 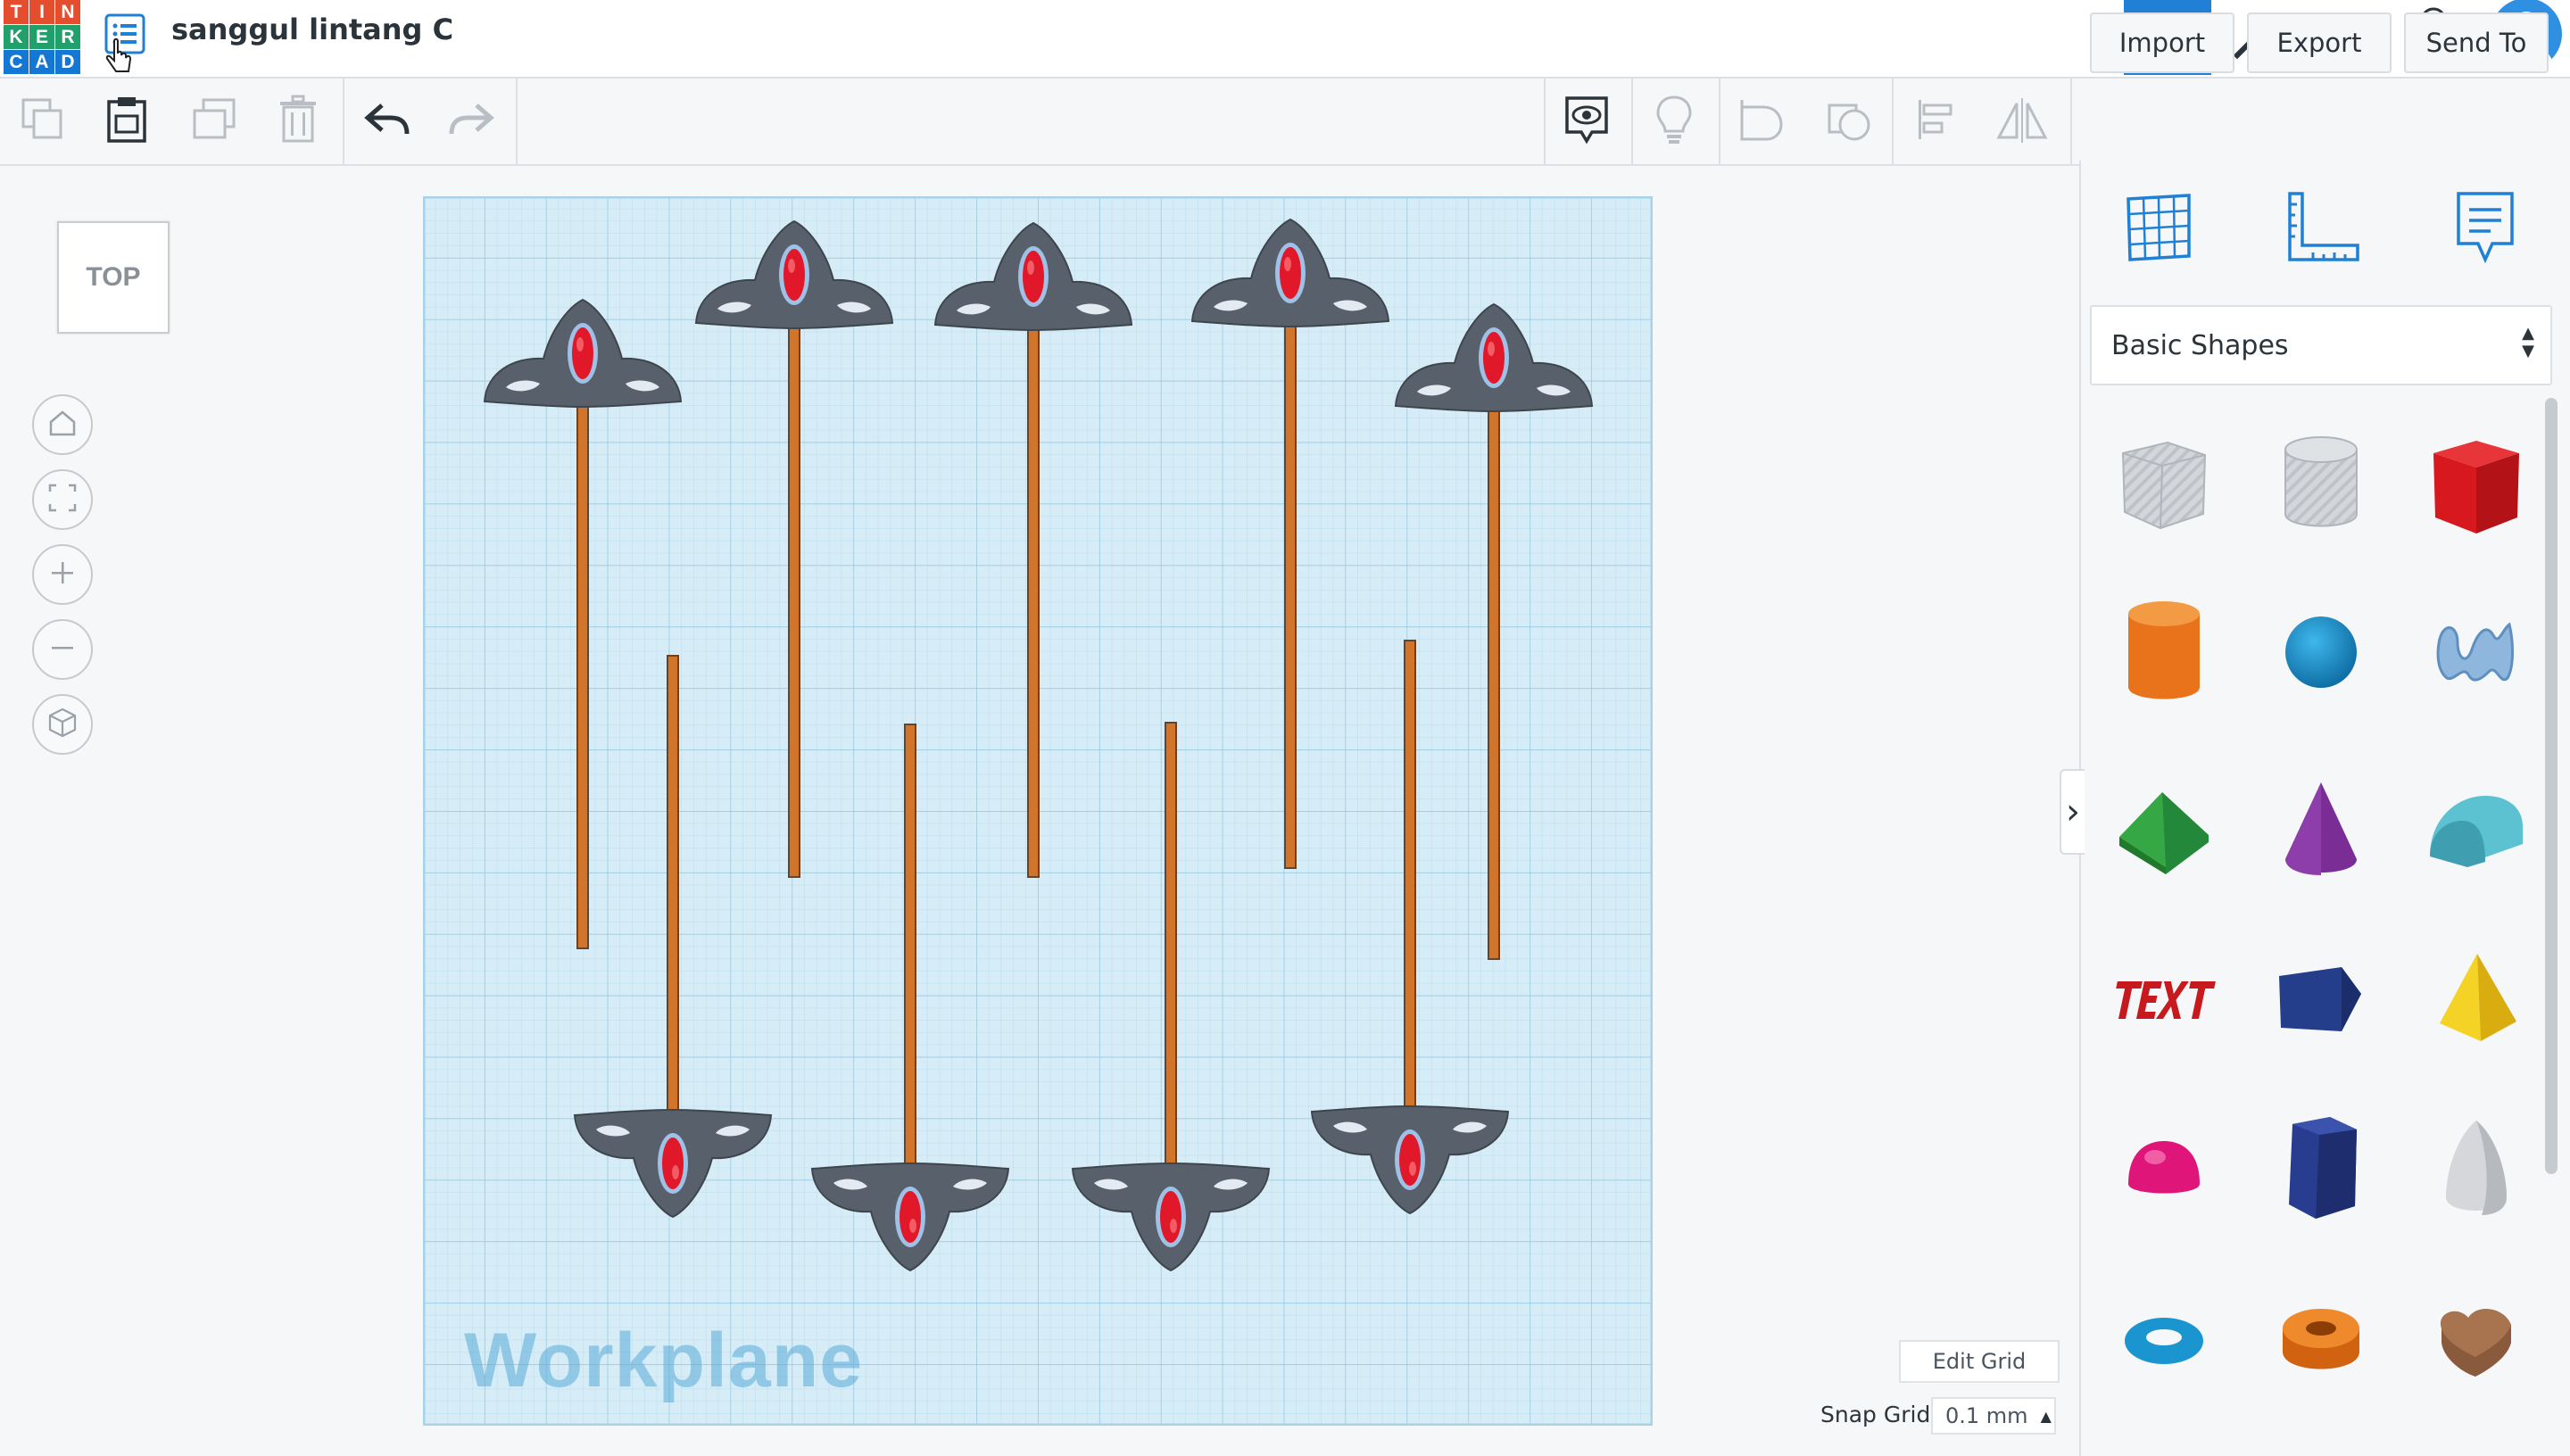 I want to click on shape-cylinder-hole, so click(x=2321, y=483).